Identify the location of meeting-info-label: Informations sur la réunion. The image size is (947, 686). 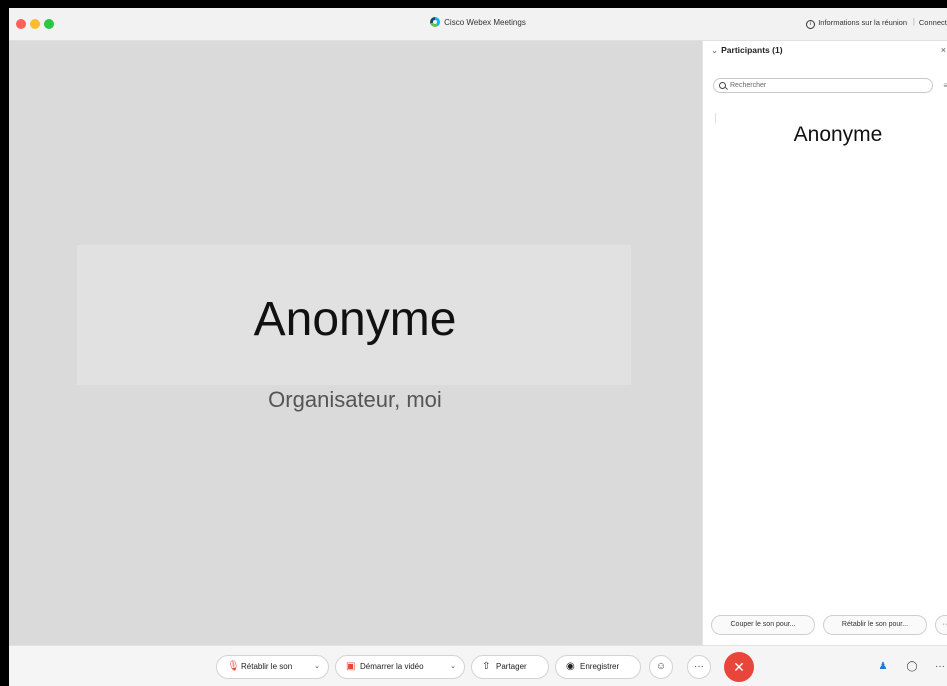
(862, 22).